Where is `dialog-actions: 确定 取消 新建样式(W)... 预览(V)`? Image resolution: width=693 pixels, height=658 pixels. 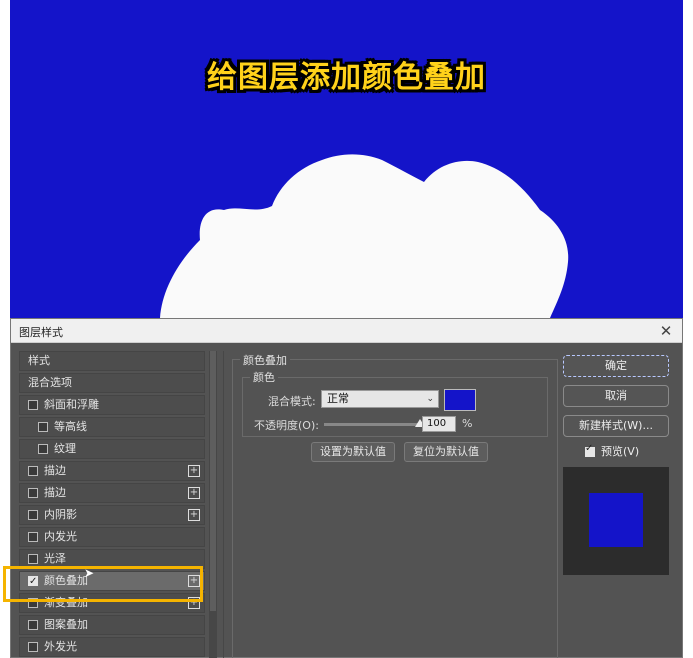
dialog-actions: 确定 取消 新建样式(W)... 预览(V) is located at coordinates (619, 503).